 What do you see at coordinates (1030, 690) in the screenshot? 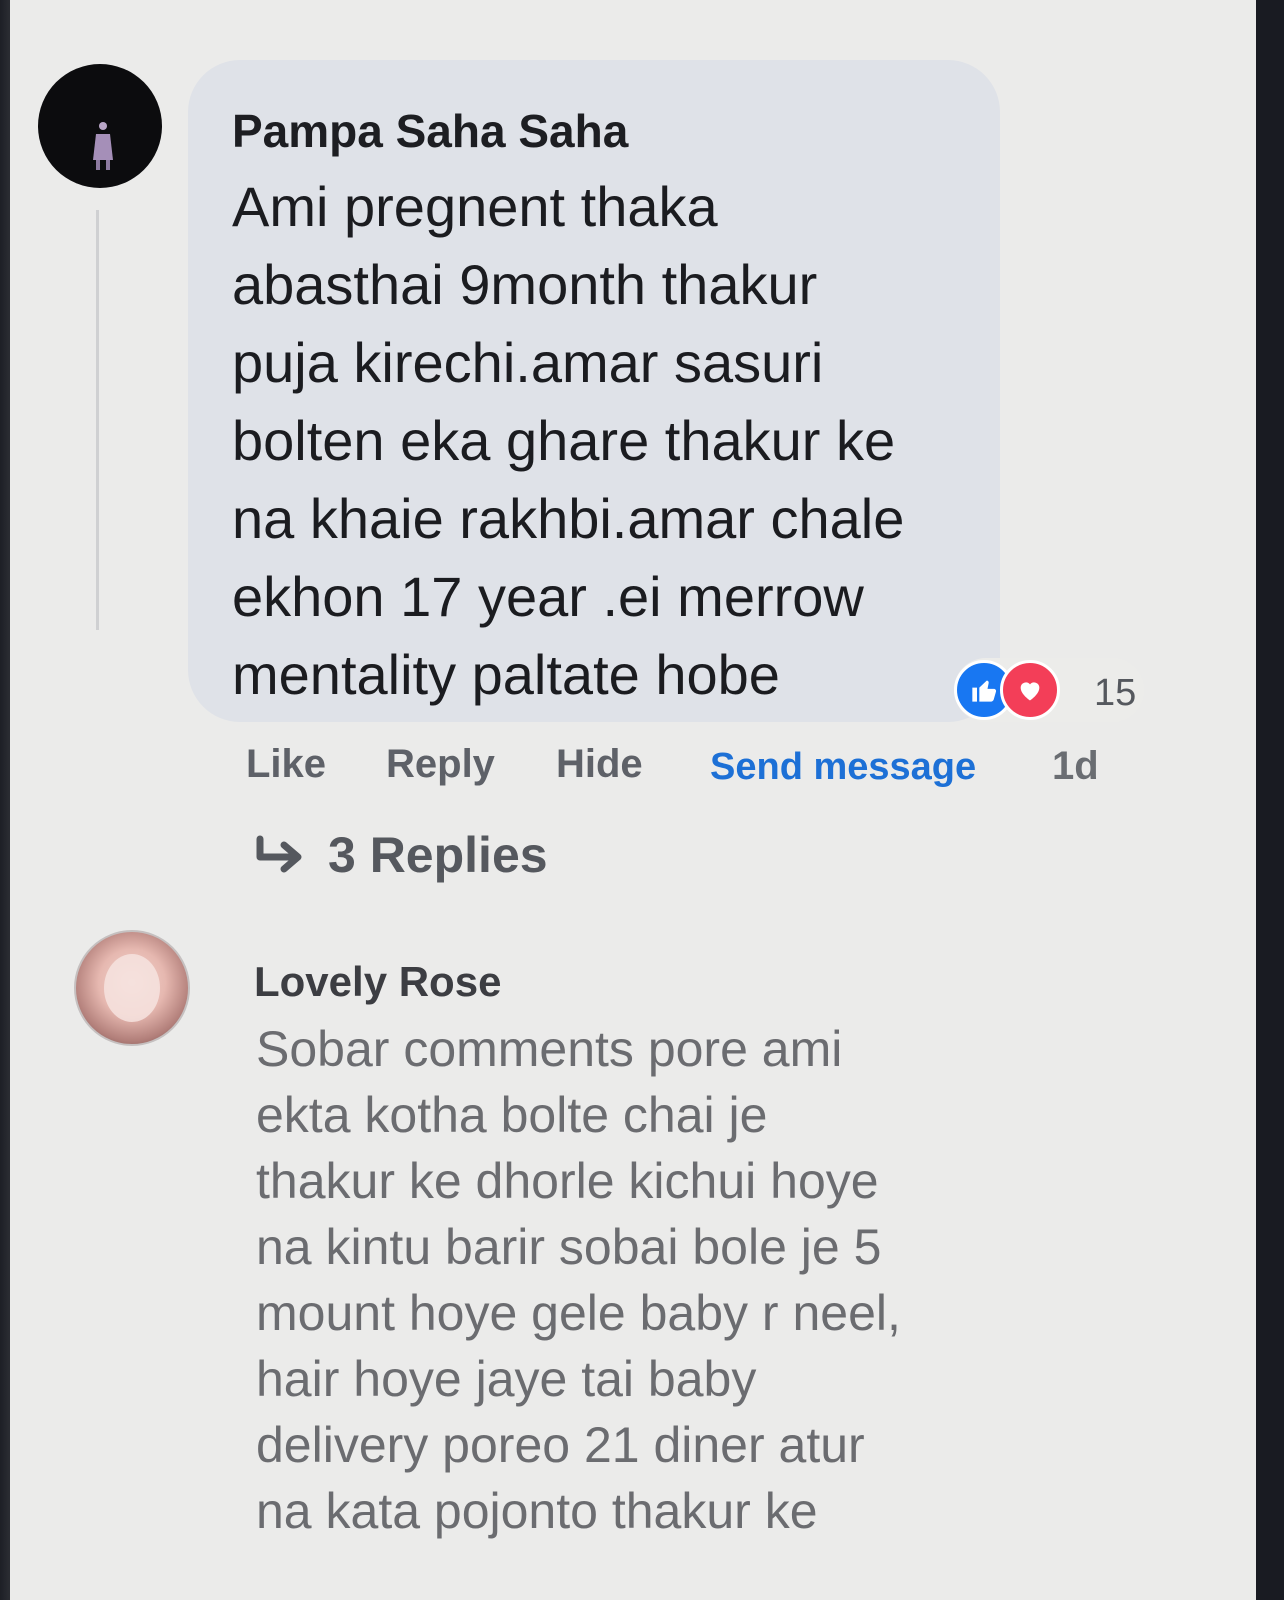
I see `love-icon` at bounding box center [1030, 690].